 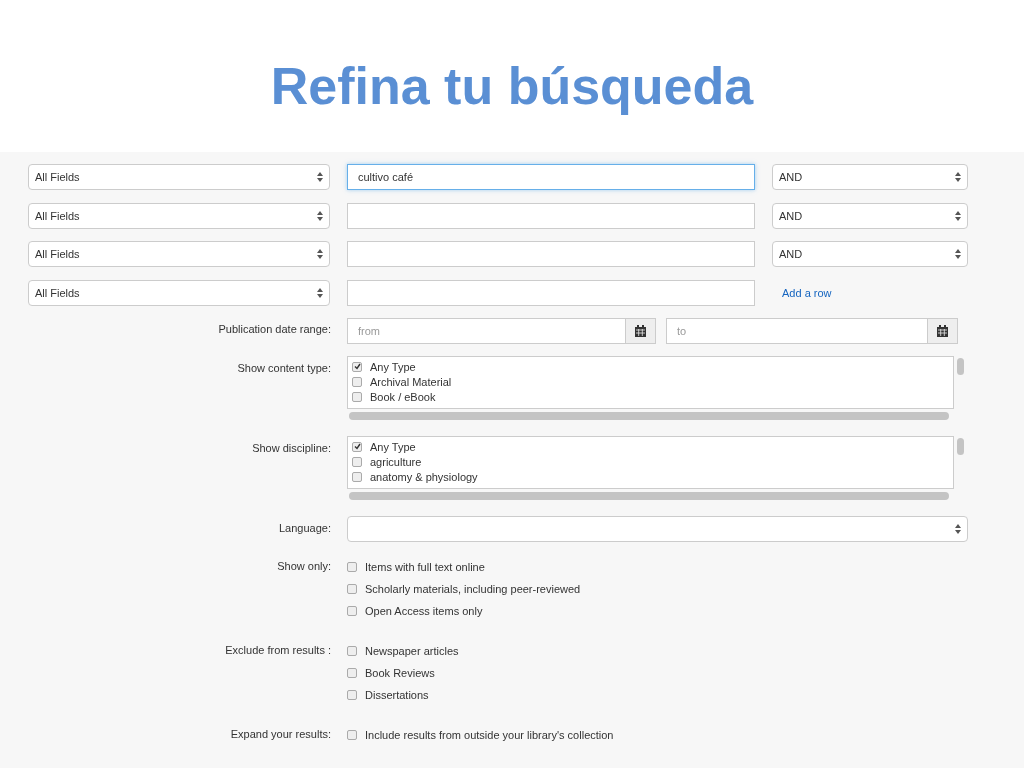 What do you see at coordinates (411, 381) in the screenshot?
I see `option-label: Archival Material` at bounding box center [411, 381].